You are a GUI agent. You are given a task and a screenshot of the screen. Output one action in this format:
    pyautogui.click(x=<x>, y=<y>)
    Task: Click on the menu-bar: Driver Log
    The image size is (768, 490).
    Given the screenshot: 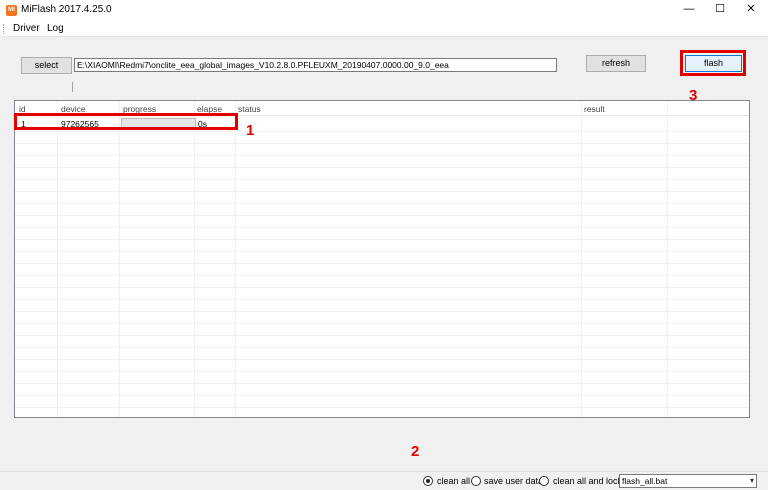 What is the action you would take?
    pyautogui.click(x=384, y=28)
    